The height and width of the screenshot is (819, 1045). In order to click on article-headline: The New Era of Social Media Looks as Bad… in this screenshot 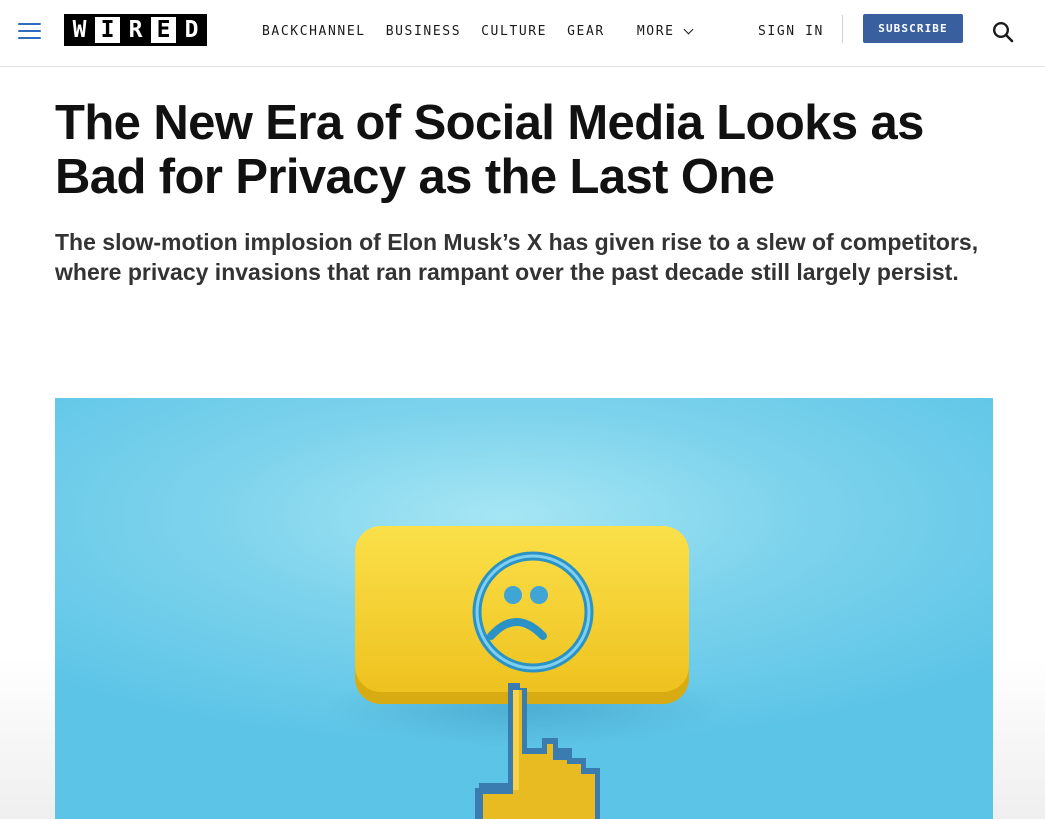, I will do `click(489, 150)`.